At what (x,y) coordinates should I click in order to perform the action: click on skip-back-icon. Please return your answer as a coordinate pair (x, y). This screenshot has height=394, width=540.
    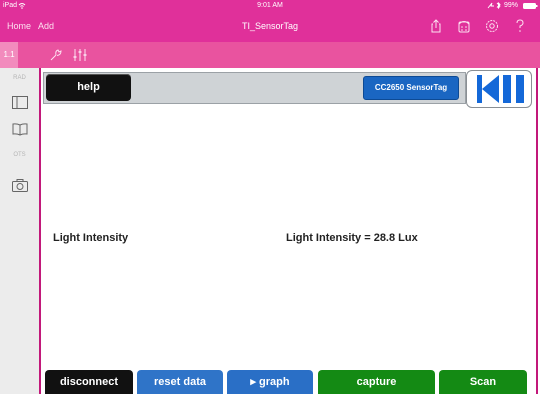
    Looking at the image, I should click on (488, 89).